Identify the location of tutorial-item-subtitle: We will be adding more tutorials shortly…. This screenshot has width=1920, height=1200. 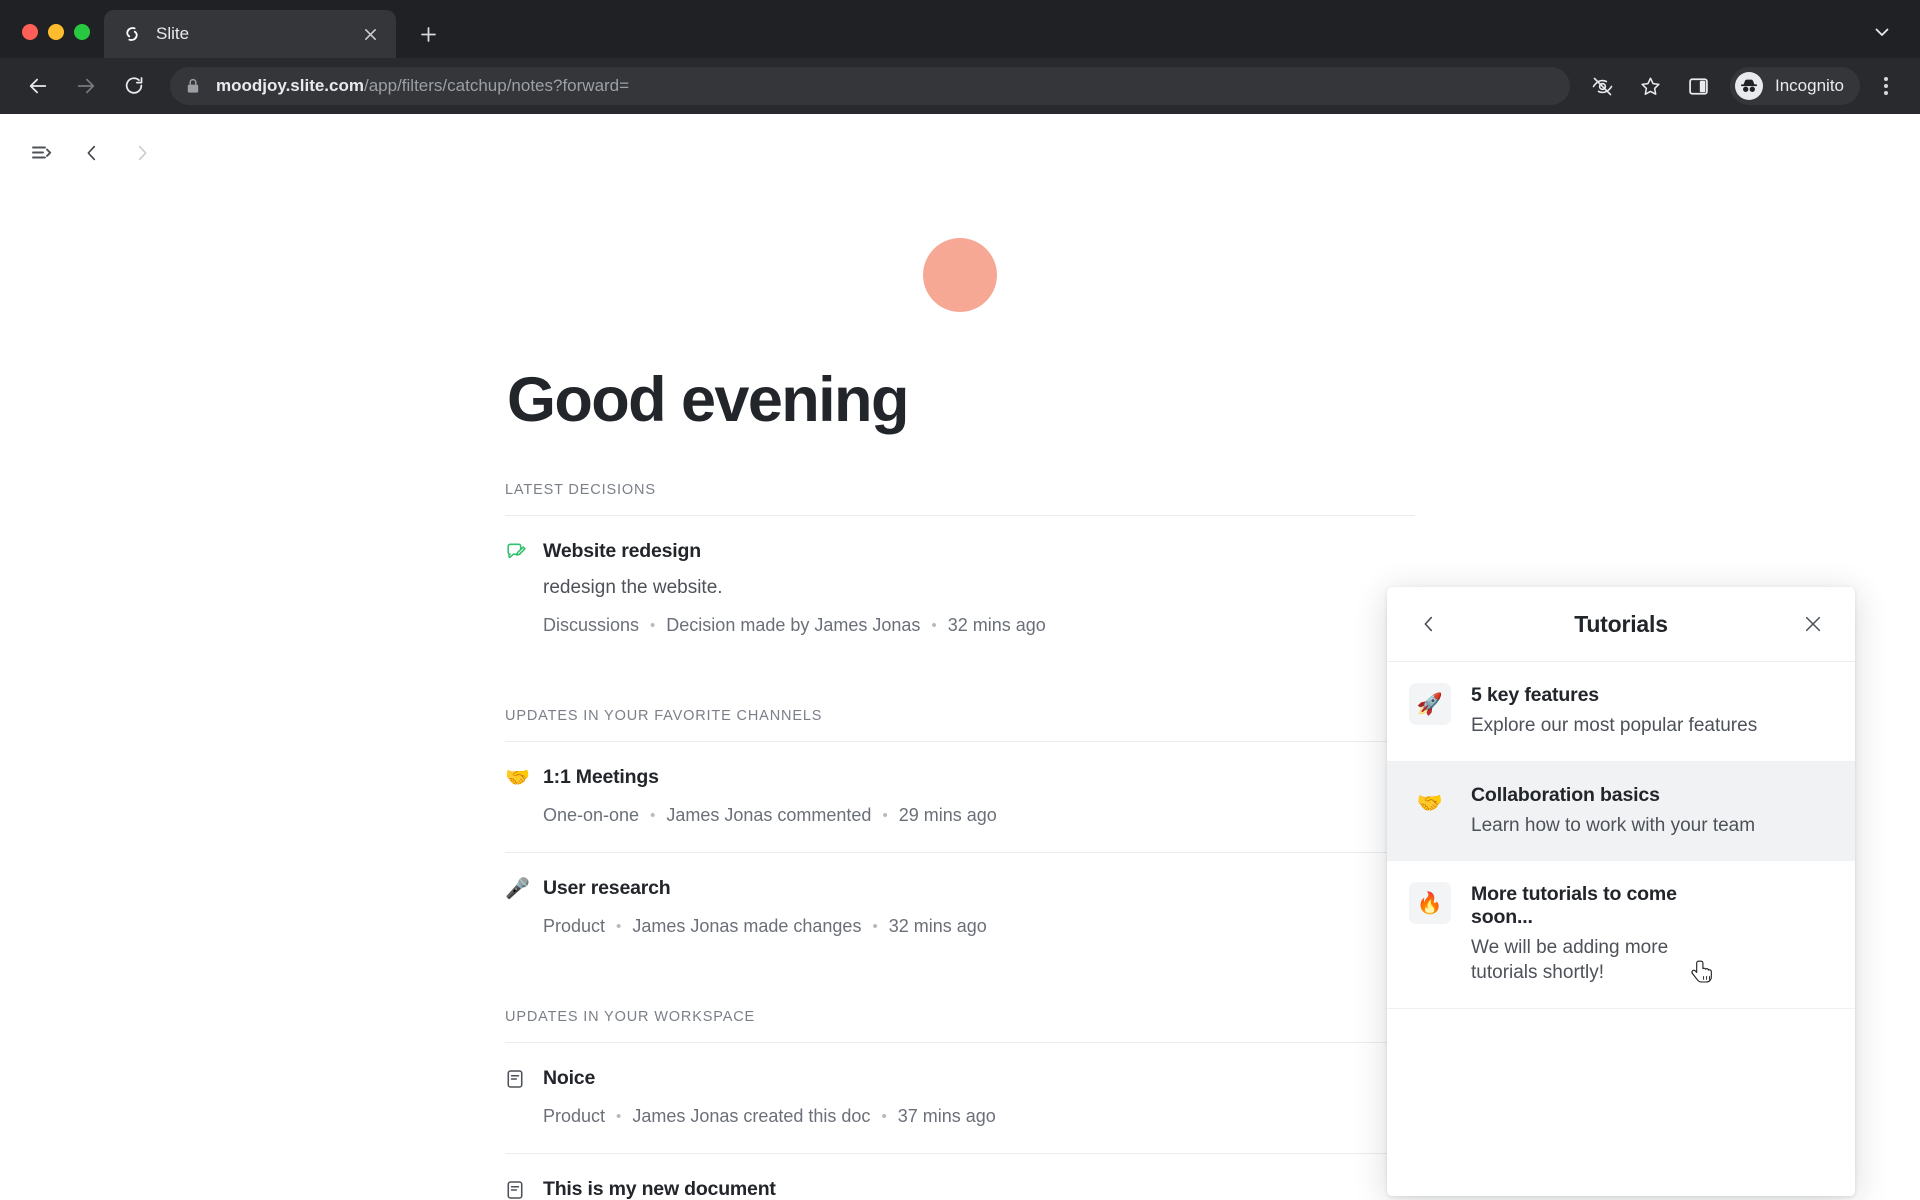
(1570, 960).